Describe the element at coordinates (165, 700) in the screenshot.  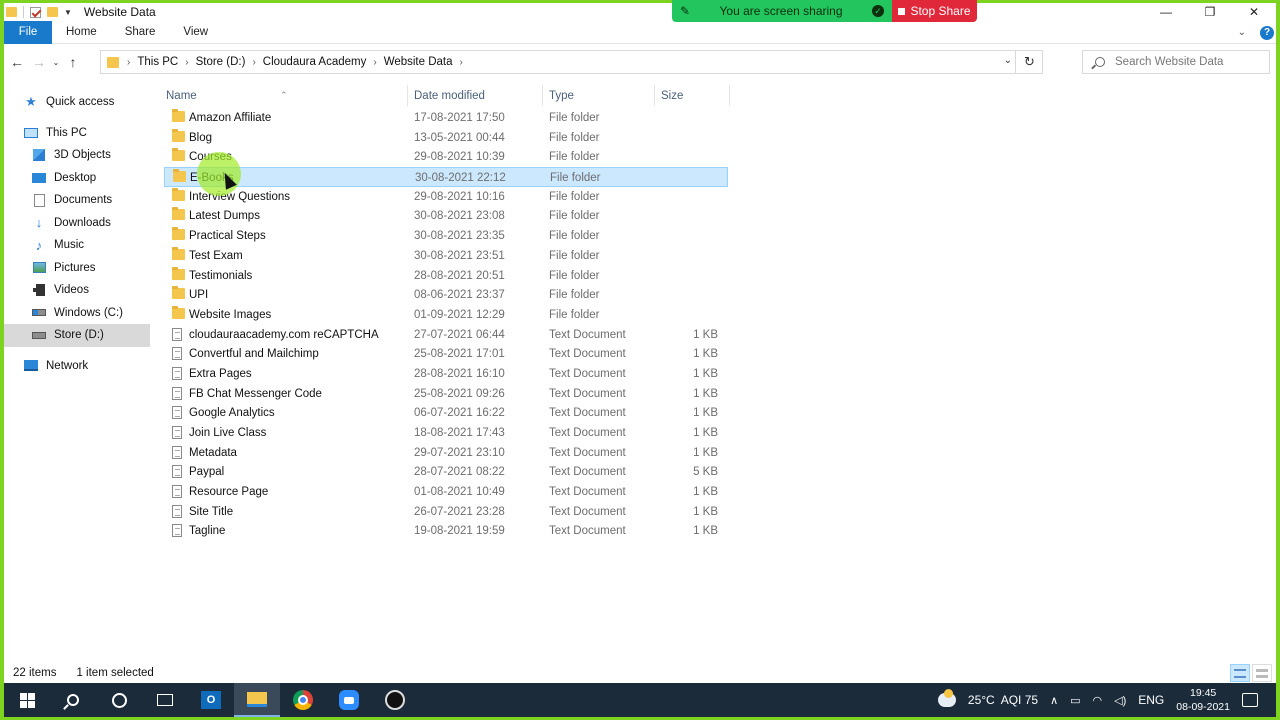
I see `task-view-button` at that location.